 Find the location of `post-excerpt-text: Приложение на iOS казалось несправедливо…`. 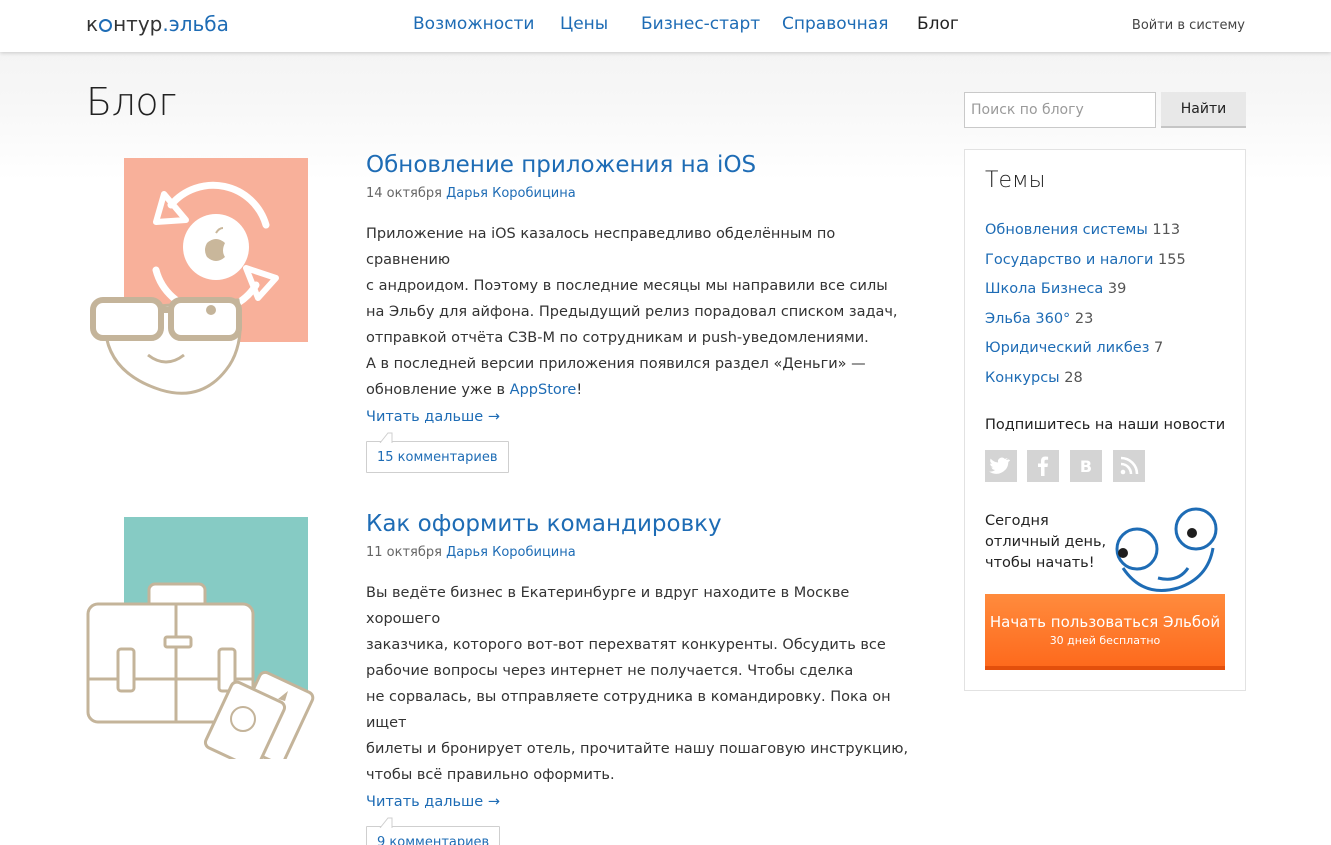

post-excerpt-text: Приложение на iOS казалось несправедливо… is located at coordinates (632, 312).